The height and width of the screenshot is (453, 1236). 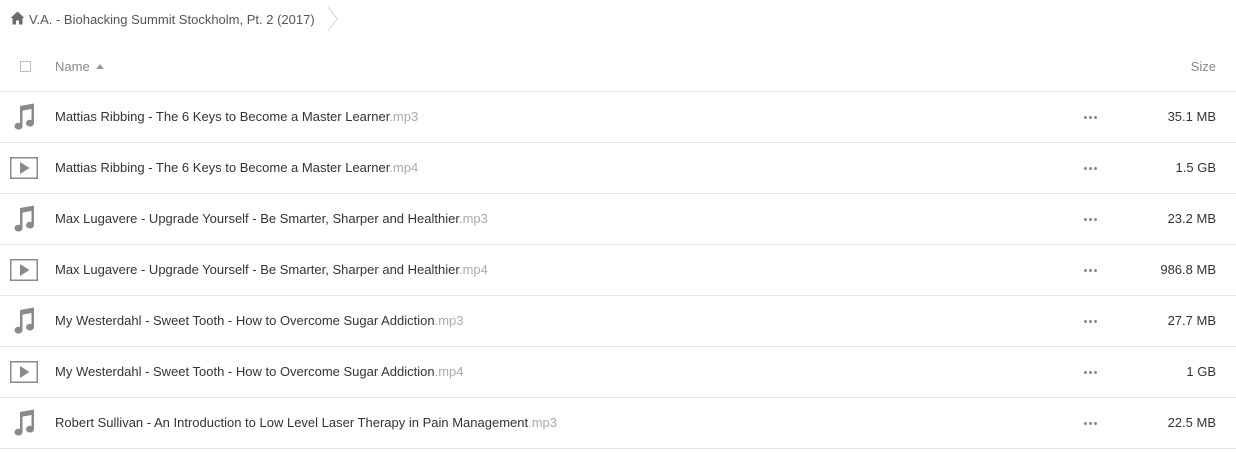 I want to click on column-header-name: Name, so click(x=79, y=66).